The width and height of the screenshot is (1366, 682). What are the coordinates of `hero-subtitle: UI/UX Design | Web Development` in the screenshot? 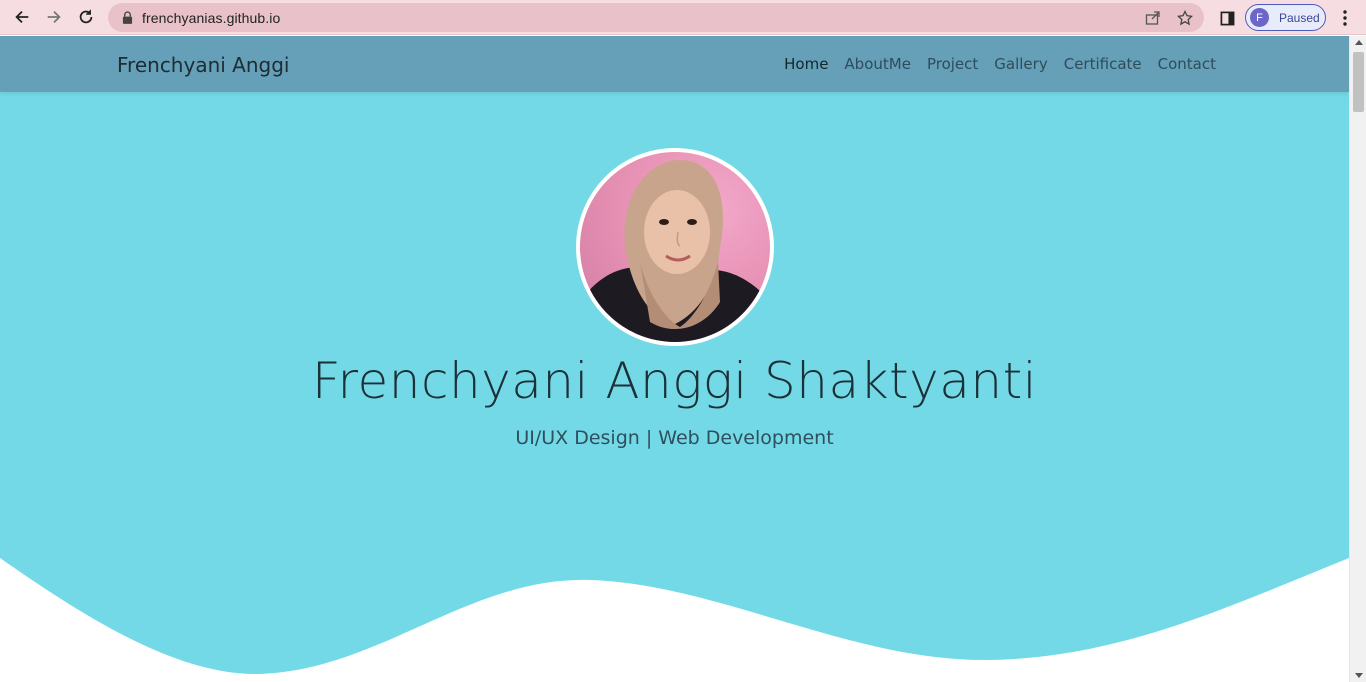 It's located at (674, 438).